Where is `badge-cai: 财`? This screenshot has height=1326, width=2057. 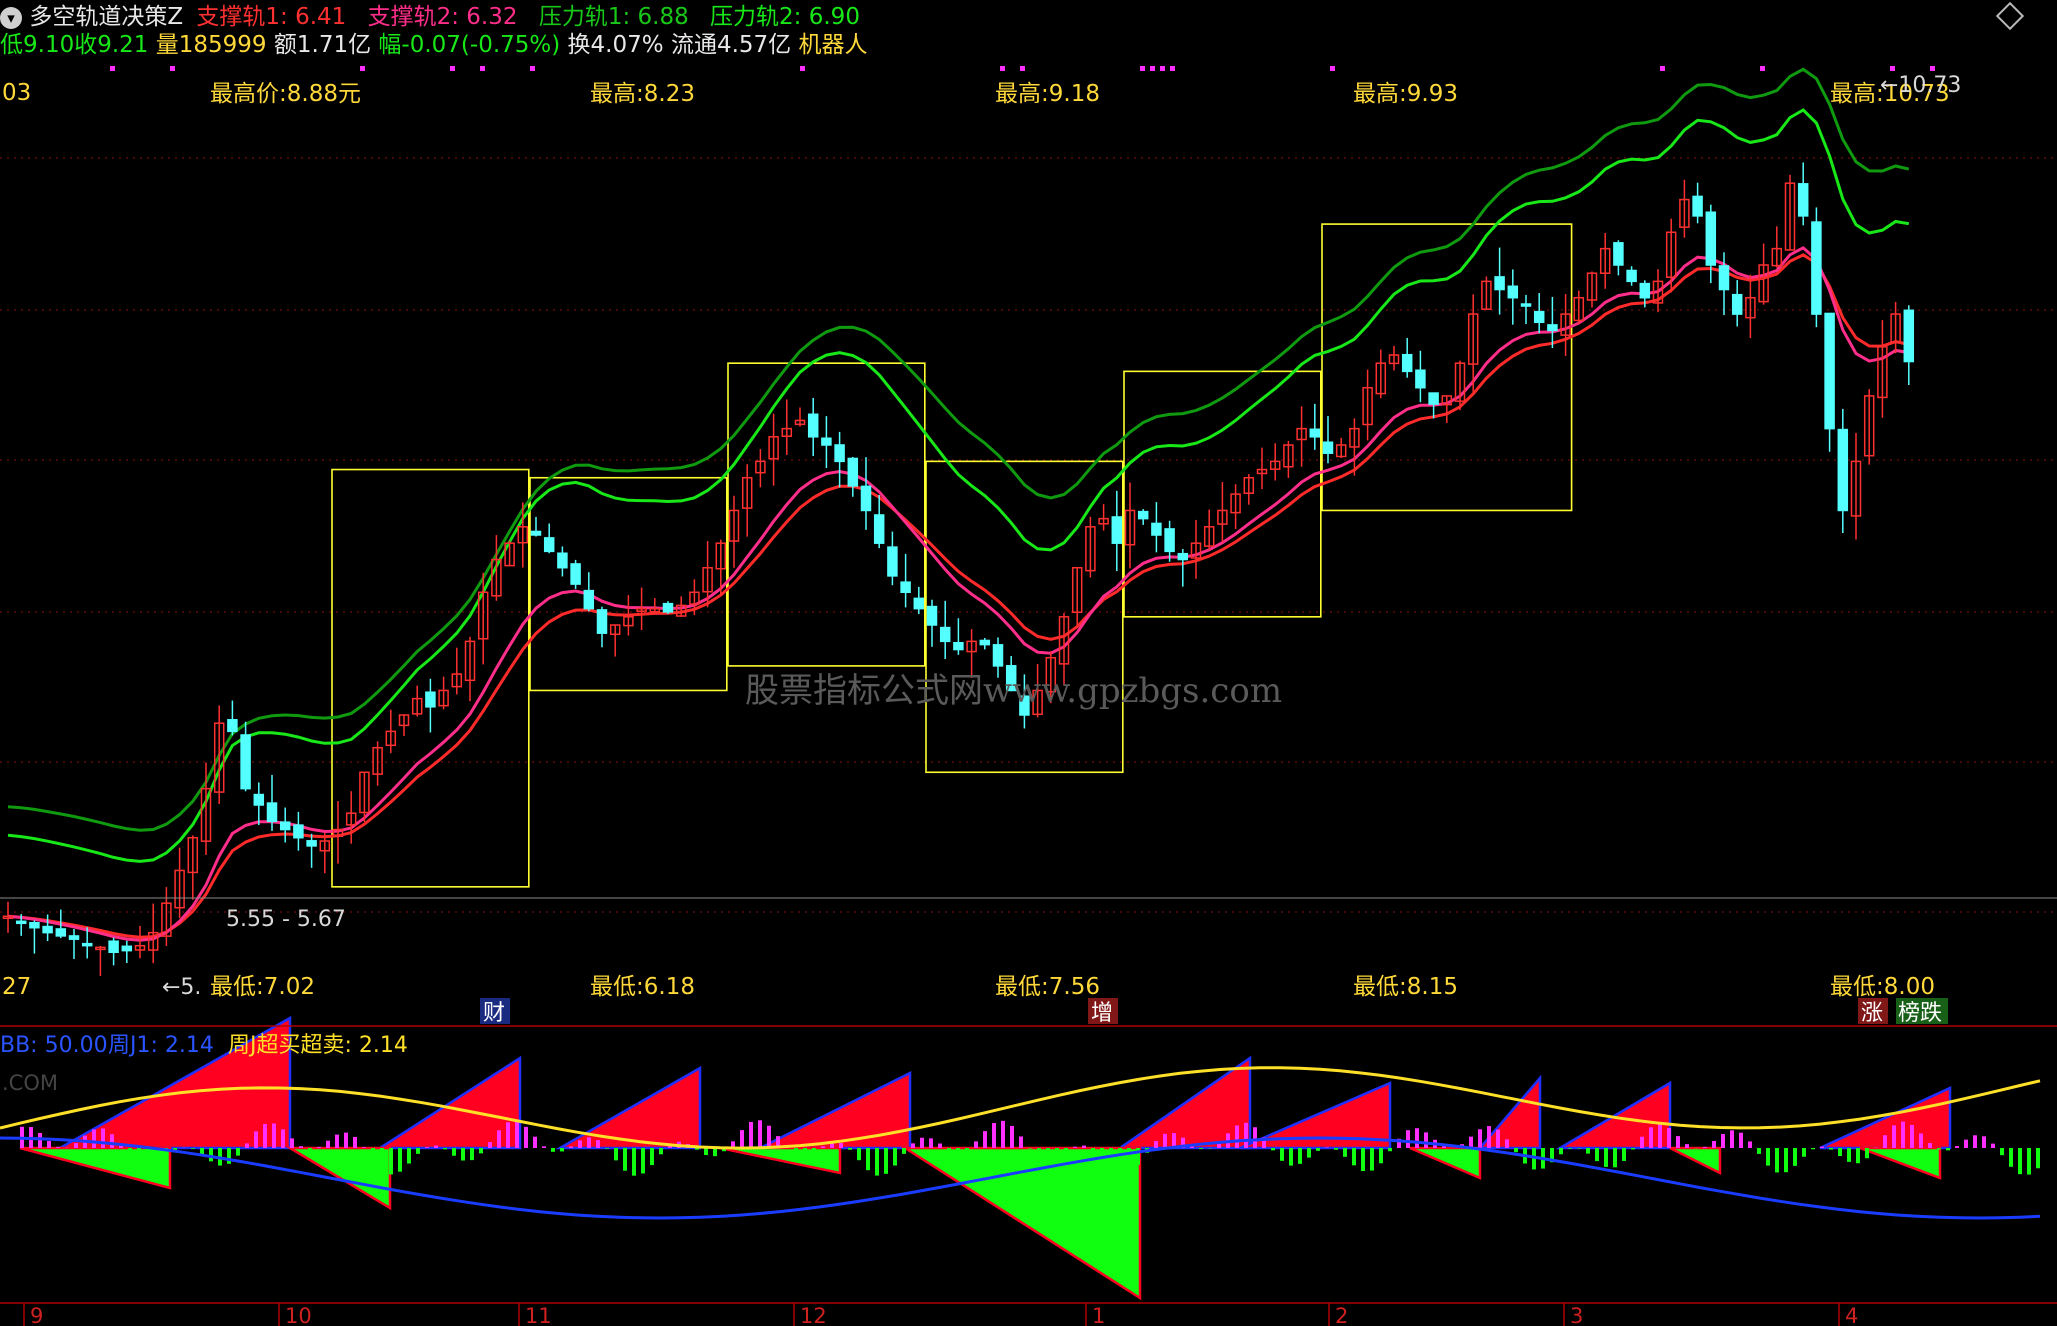
badge-cai: 财 is located at coordinates (495, 1012).